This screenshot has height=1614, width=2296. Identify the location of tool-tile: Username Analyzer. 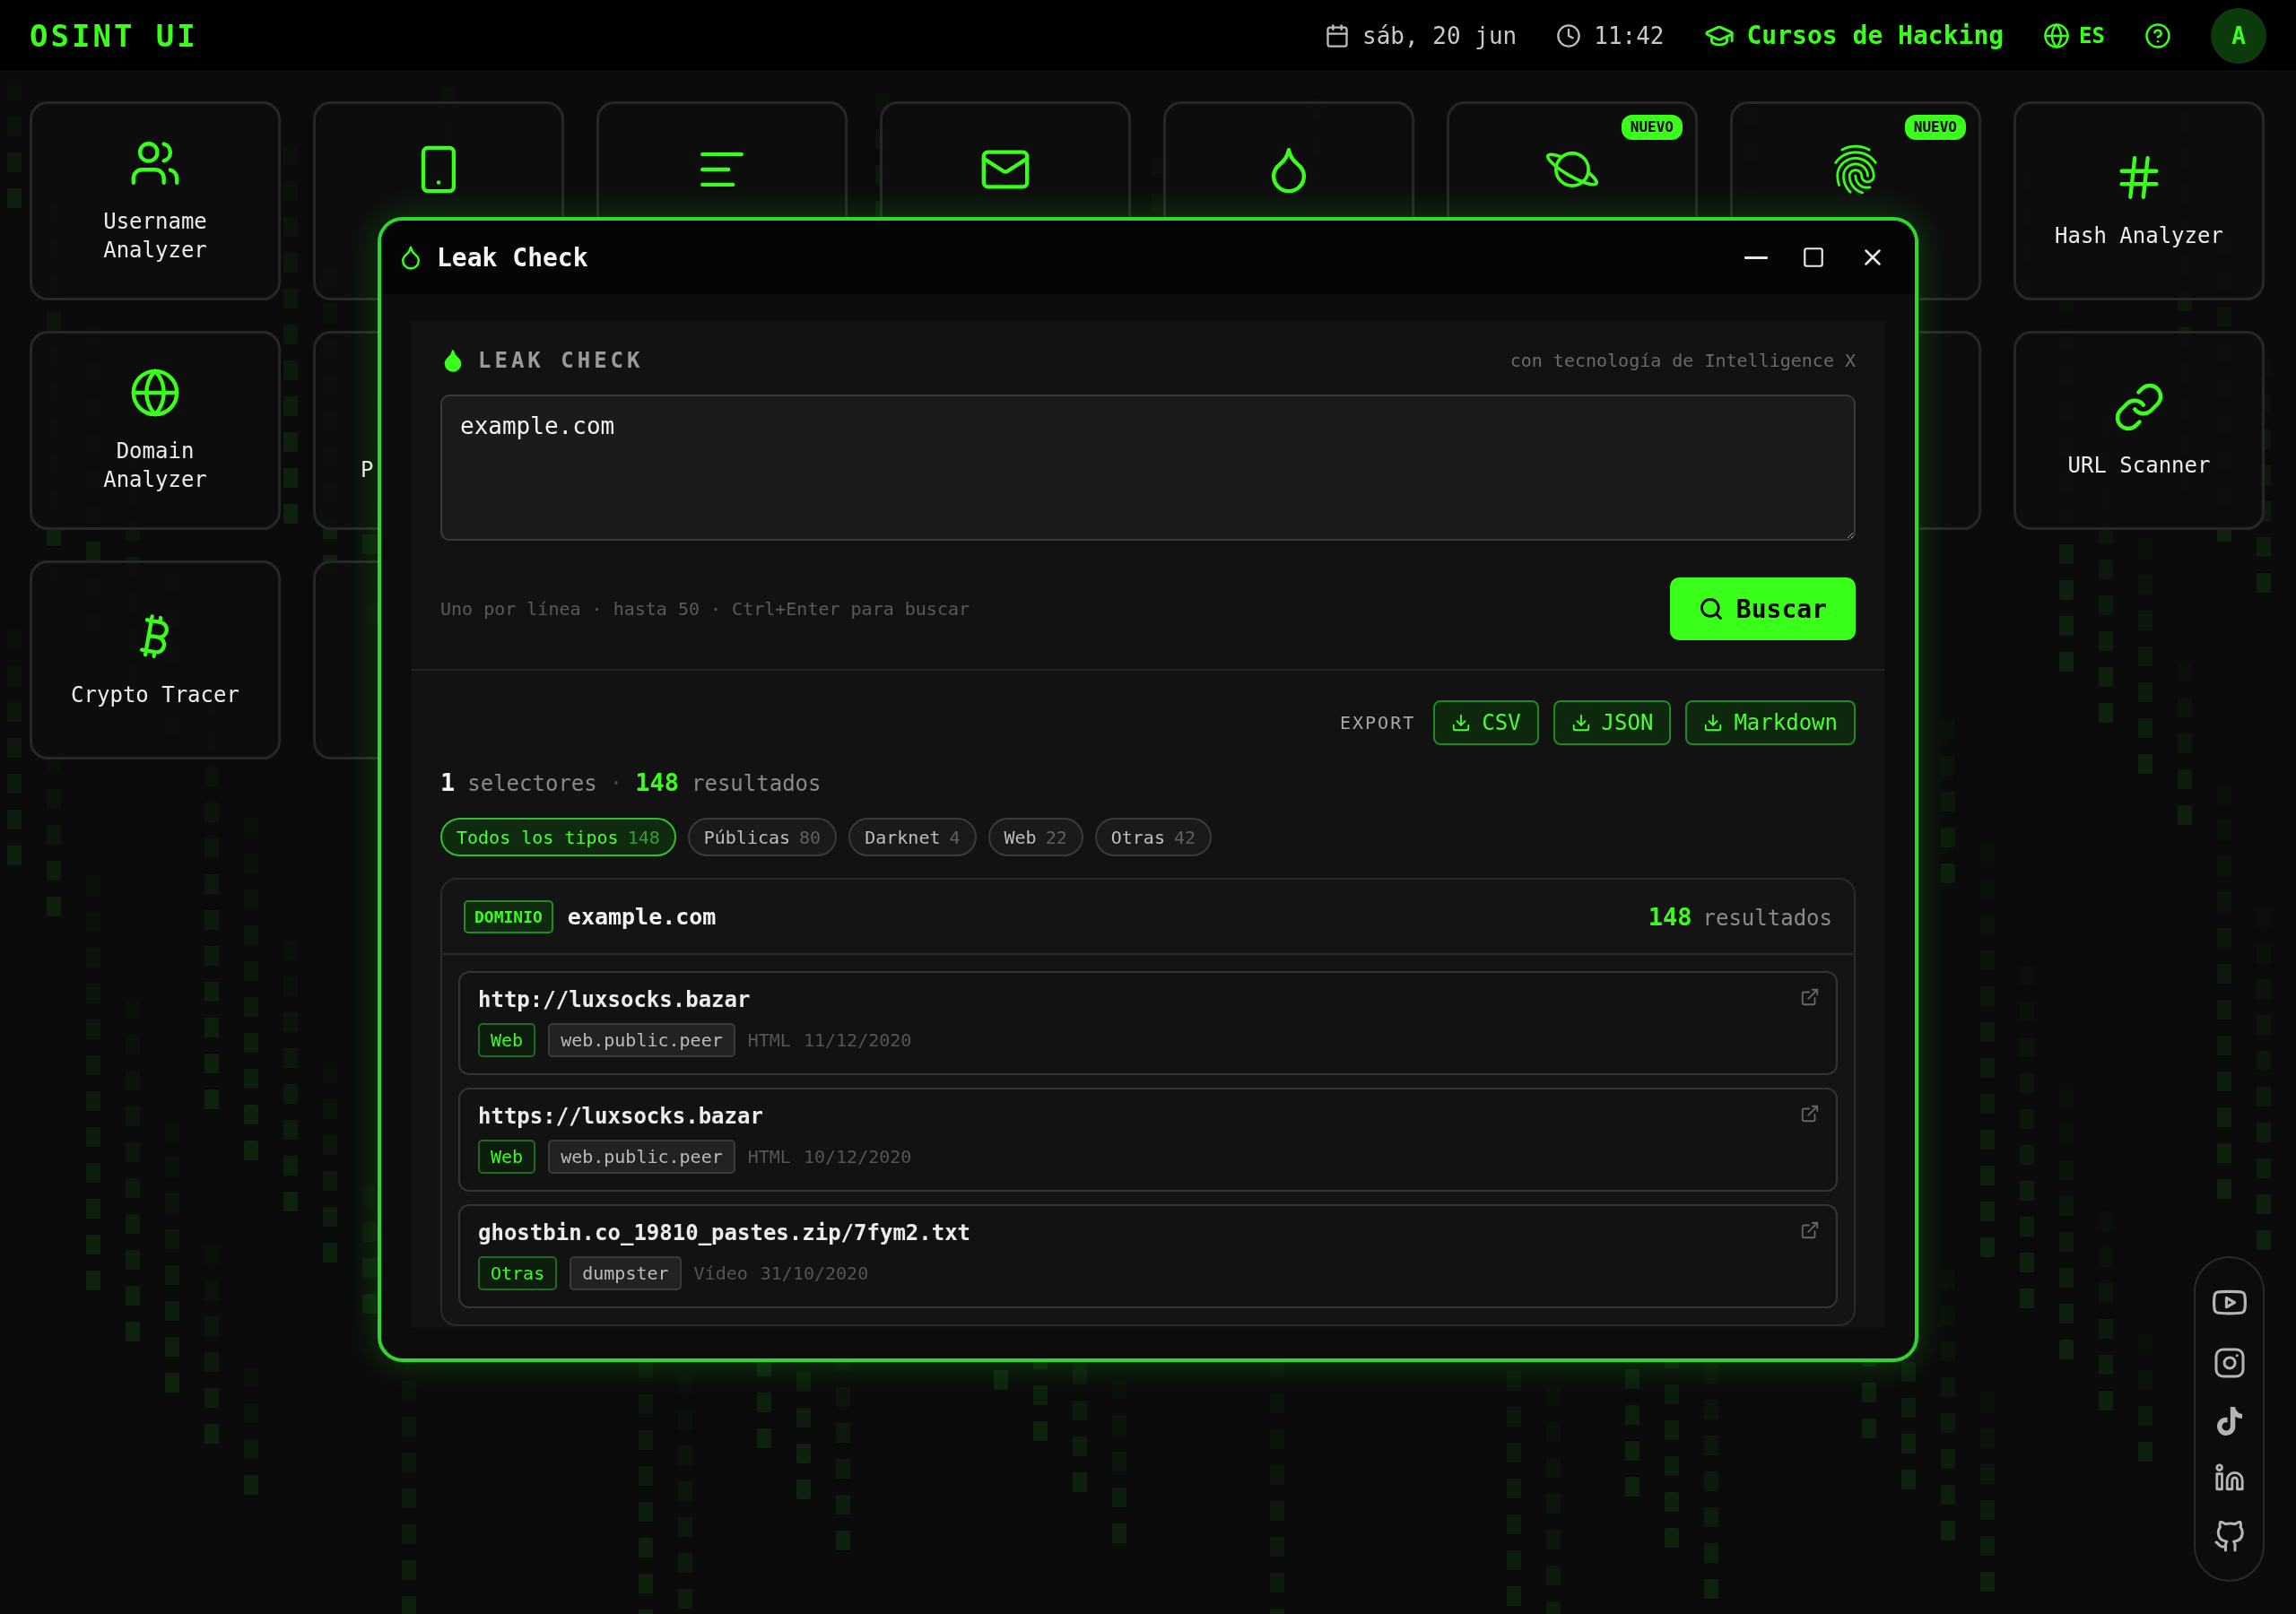
(155, 200).